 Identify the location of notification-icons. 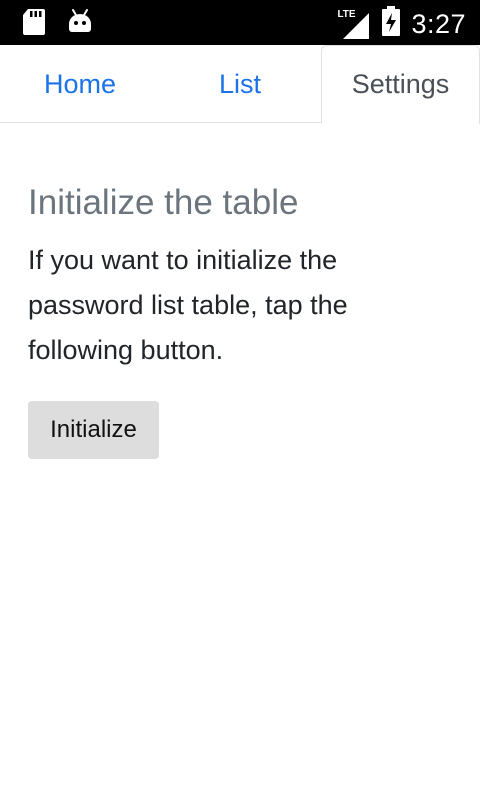
(57, 24).